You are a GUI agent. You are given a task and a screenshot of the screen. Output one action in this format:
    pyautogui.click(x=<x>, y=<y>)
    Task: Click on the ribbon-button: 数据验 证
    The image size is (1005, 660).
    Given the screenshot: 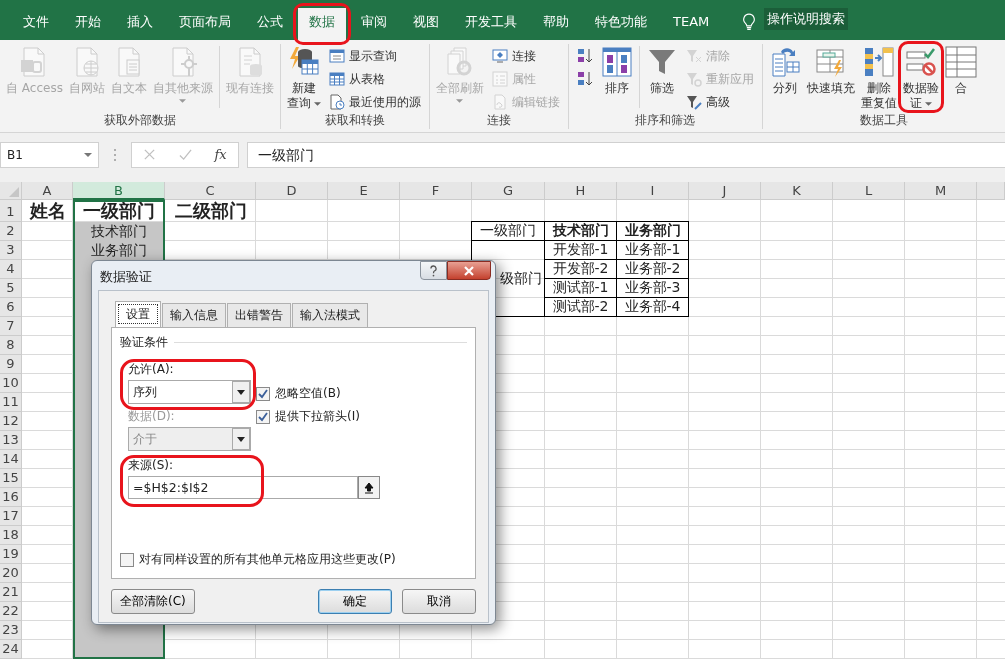 What is the action you would take?
    pyautogui.click(x=920, y=77)
    